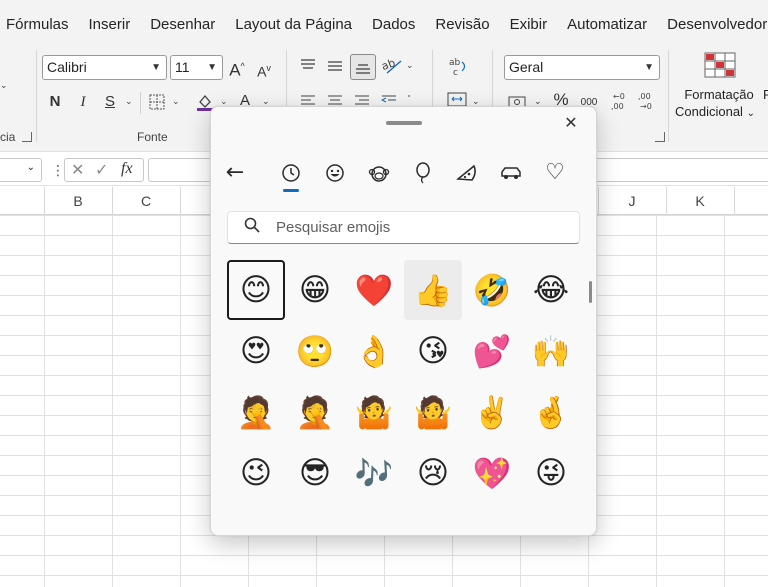  I want to click on conditional-formatting-icon, so click(720, 65).